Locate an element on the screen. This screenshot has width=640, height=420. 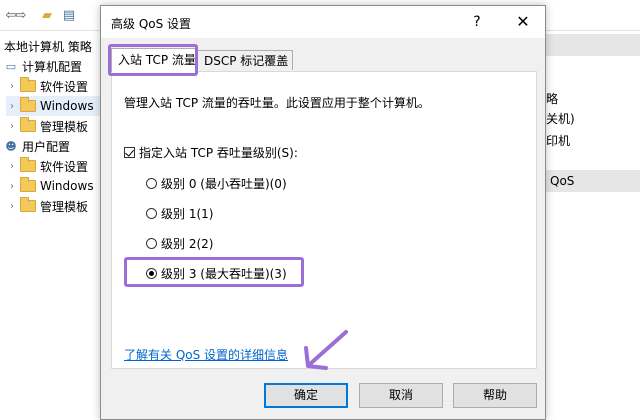
dialog-titlebar: 高级 QoS 设置 ? ✕ is located at coordinates (323, 22).